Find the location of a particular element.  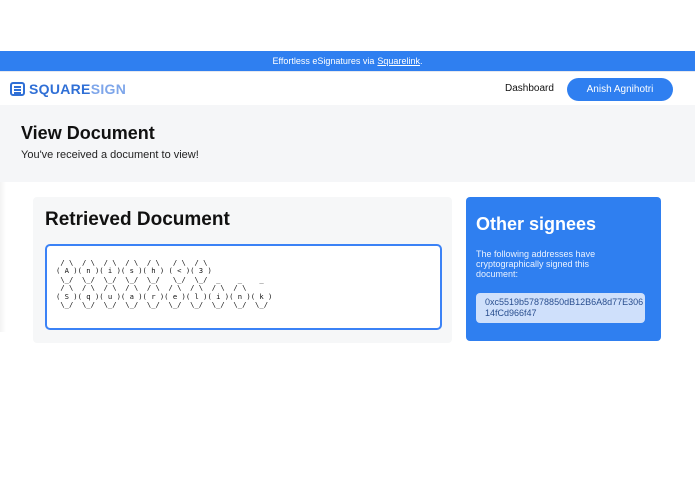

logo-text: SQUARESIGN is located at coordinates (77, 89).